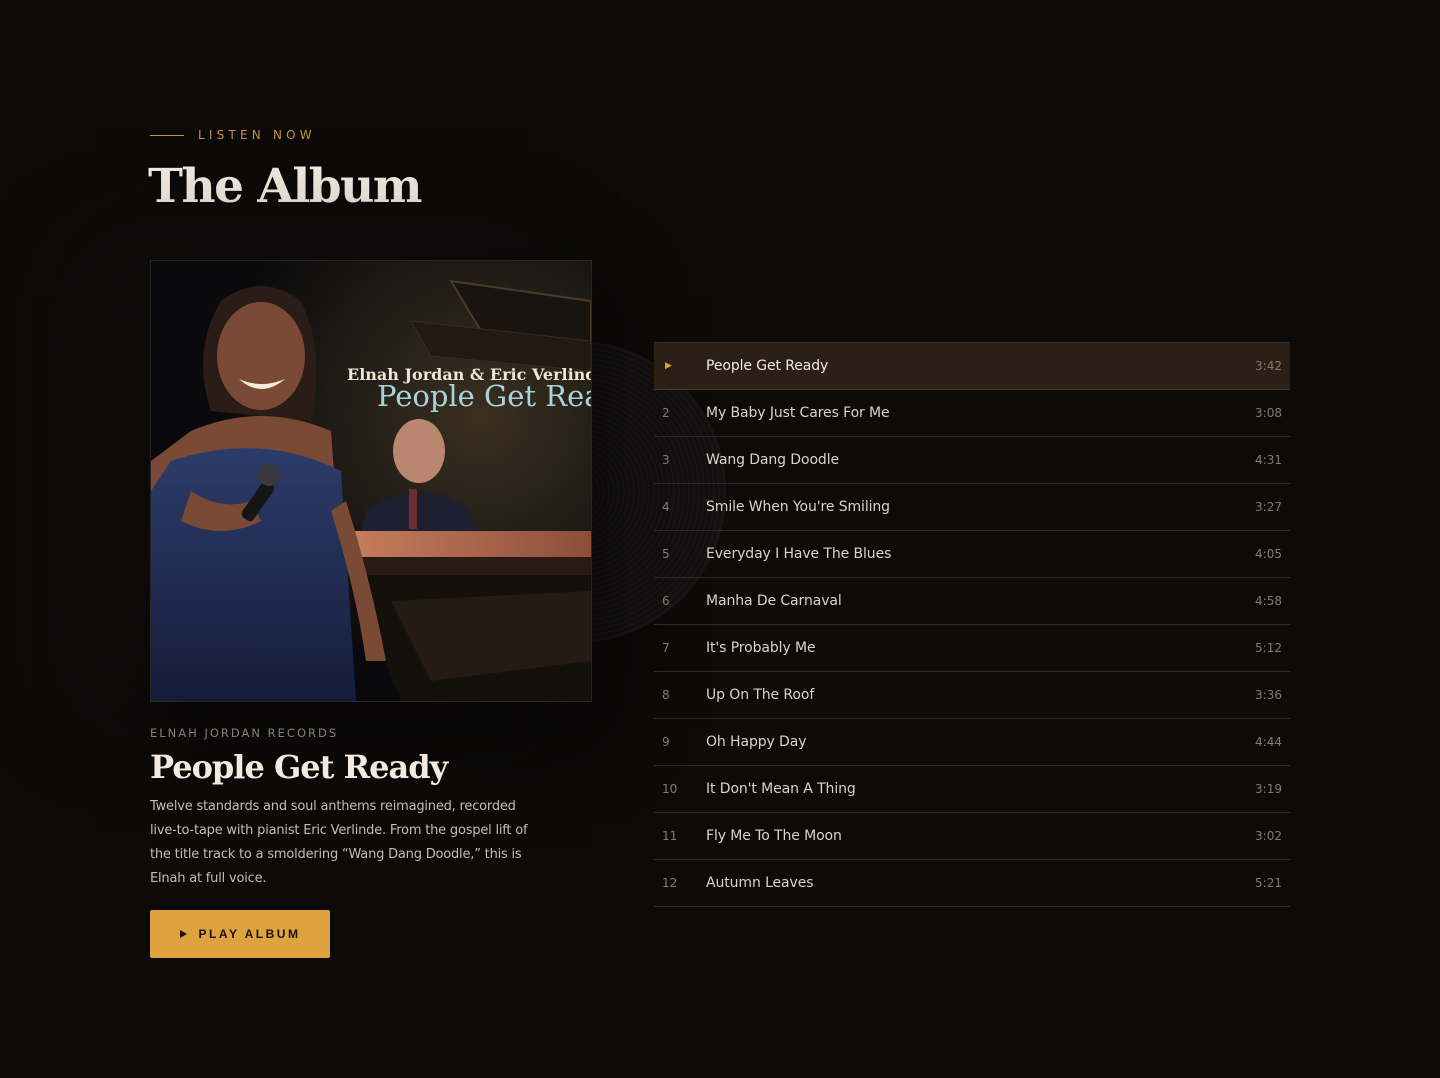 The width and height of the screenshot is (1440, 1078). What do you see at coordinates (666, 413) in the screenshot?
I see `track-number: 2` at bounding box center [666, 413].